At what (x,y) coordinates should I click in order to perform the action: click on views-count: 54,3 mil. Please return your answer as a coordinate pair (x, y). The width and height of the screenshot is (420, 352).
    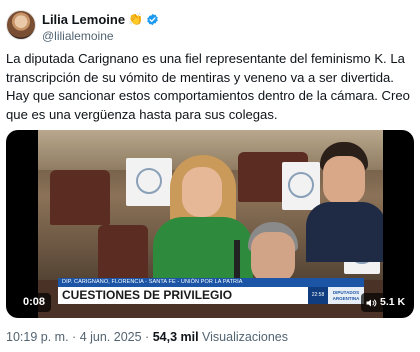
    Looking at the image, I should click on (176, 337).